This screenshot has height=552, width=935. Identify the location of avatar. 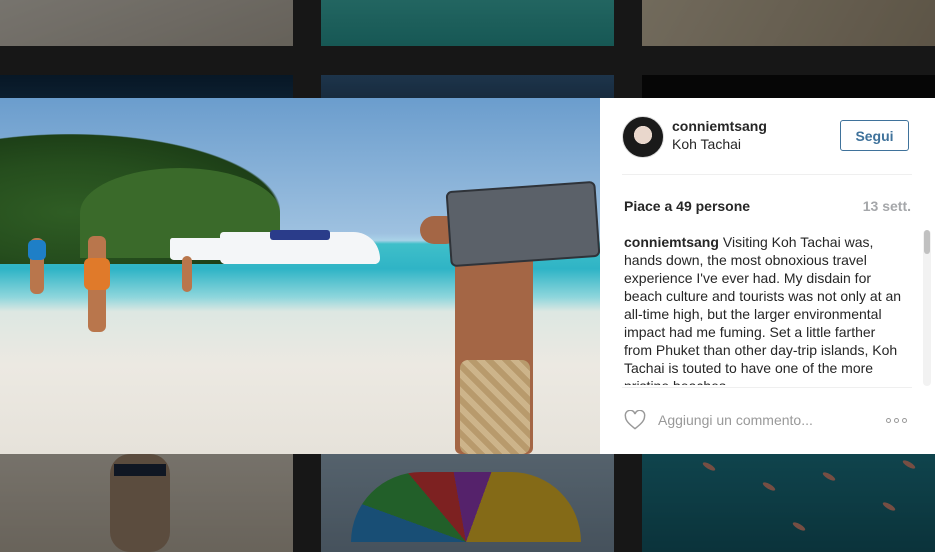
(643, 137).